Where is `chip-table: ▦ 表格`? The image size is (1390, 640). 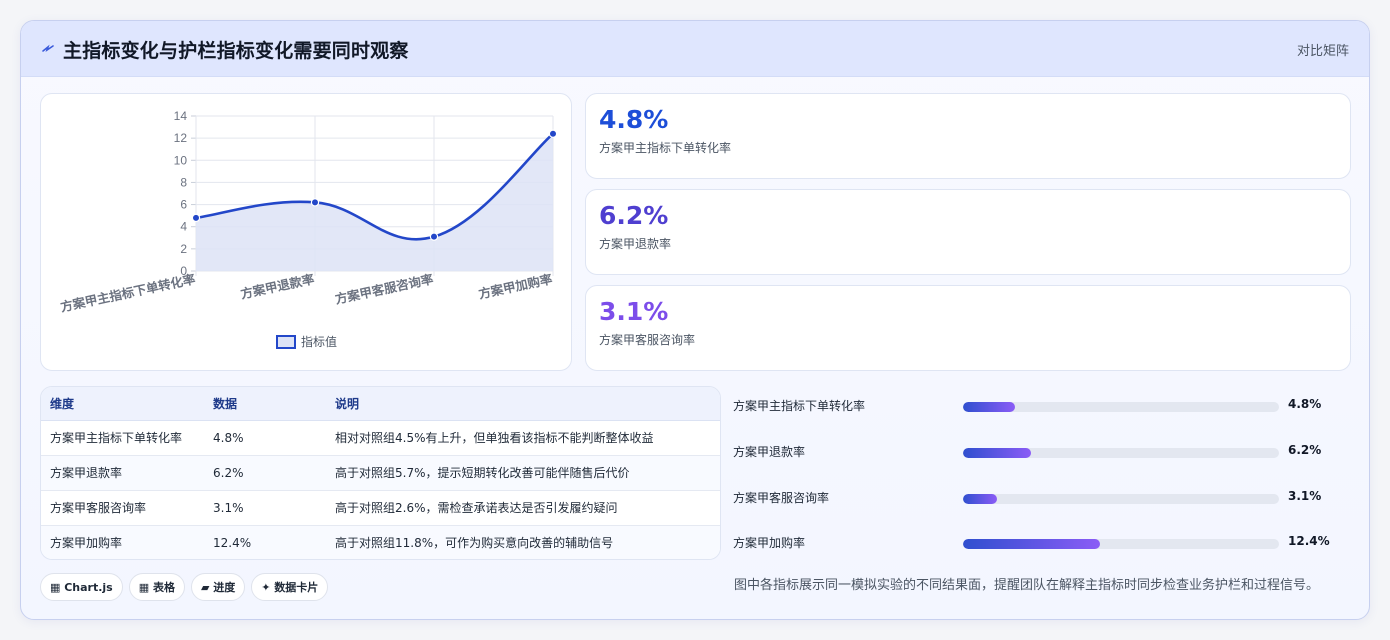
chip-table: ▦ 表格 is located at coordinates (156, 587).